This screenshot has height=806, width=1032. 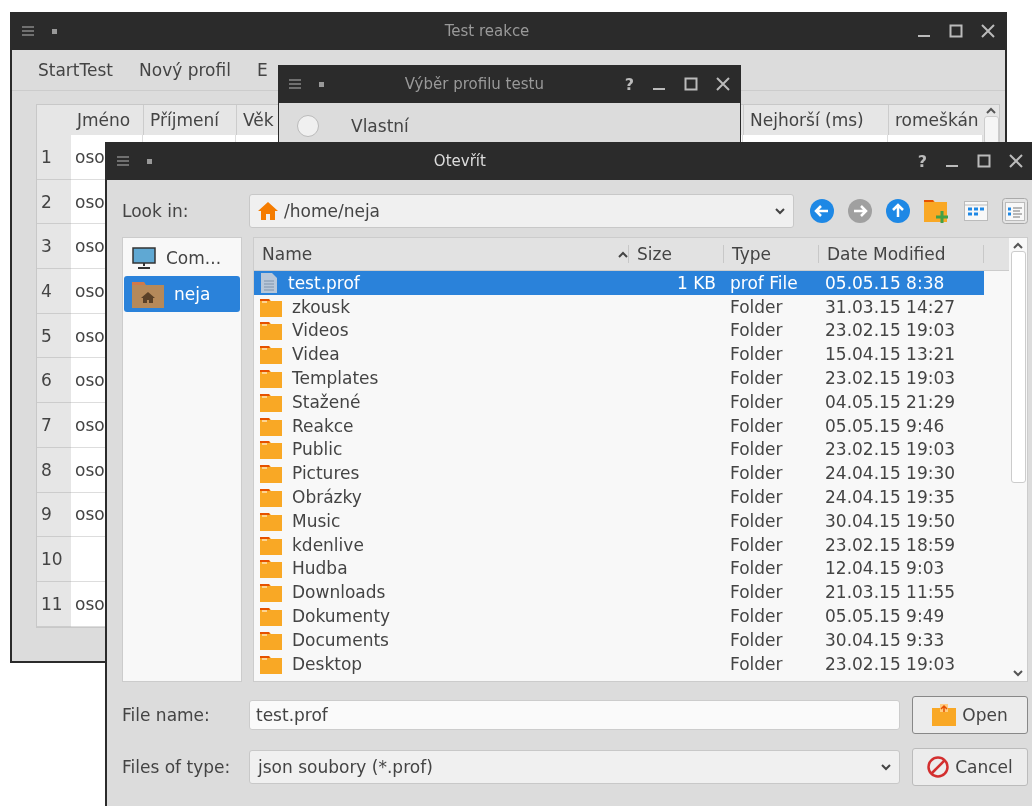 What do you see at coordinates (901, 254) in the screenshot?
I see `column-header: Date Modified` at bounding box center [901, 254].